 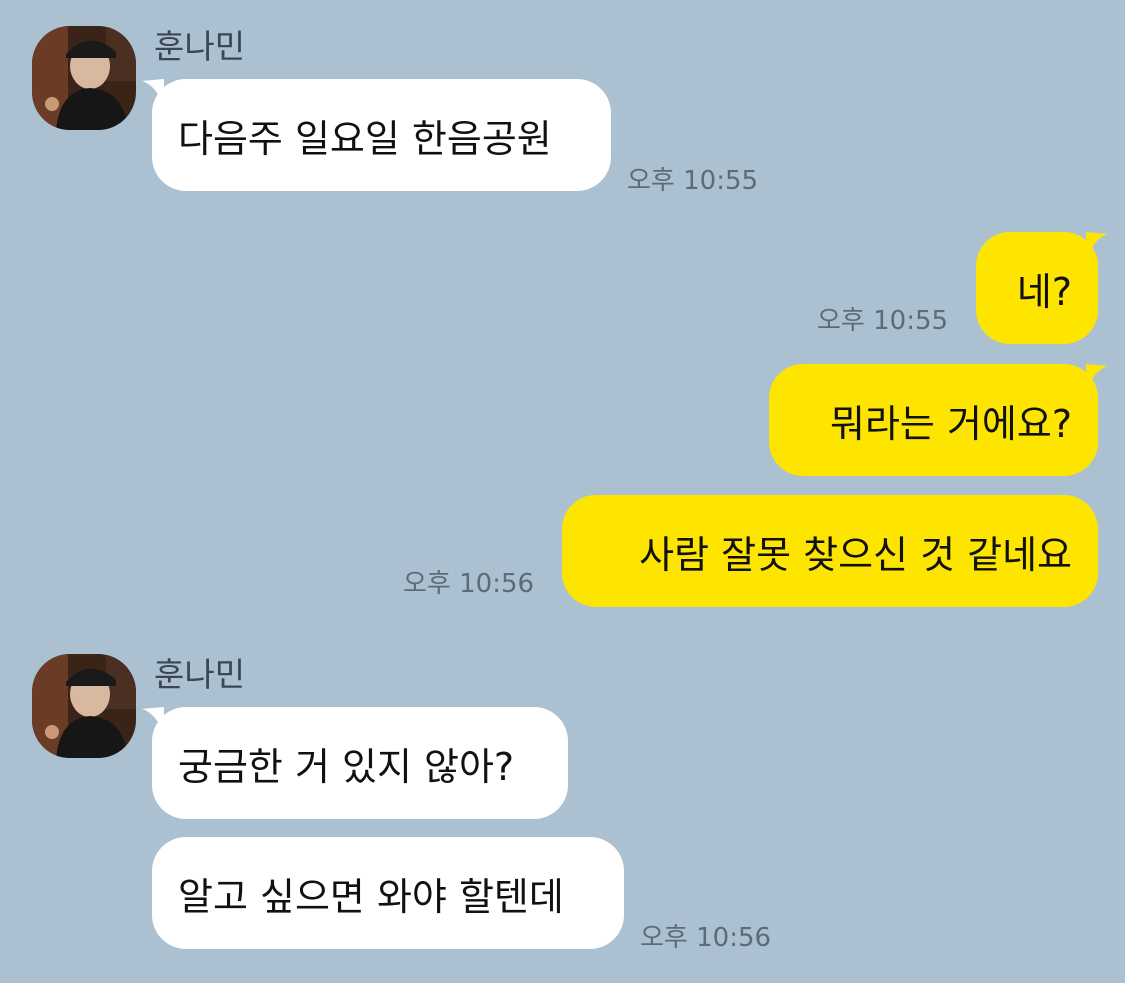 What do you see at coordinates (855, 554) in the screenshot?
I see `message-text: 사람 잘못 찾으신 것 같네요` at bounding box center [855, 554].